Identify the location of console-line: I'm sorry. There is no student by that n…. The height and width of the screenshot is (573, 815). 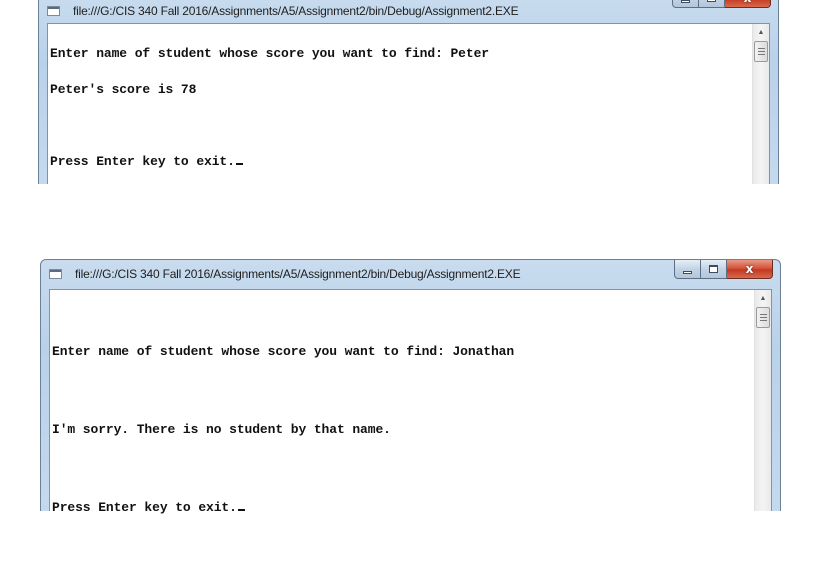
(221, 429).